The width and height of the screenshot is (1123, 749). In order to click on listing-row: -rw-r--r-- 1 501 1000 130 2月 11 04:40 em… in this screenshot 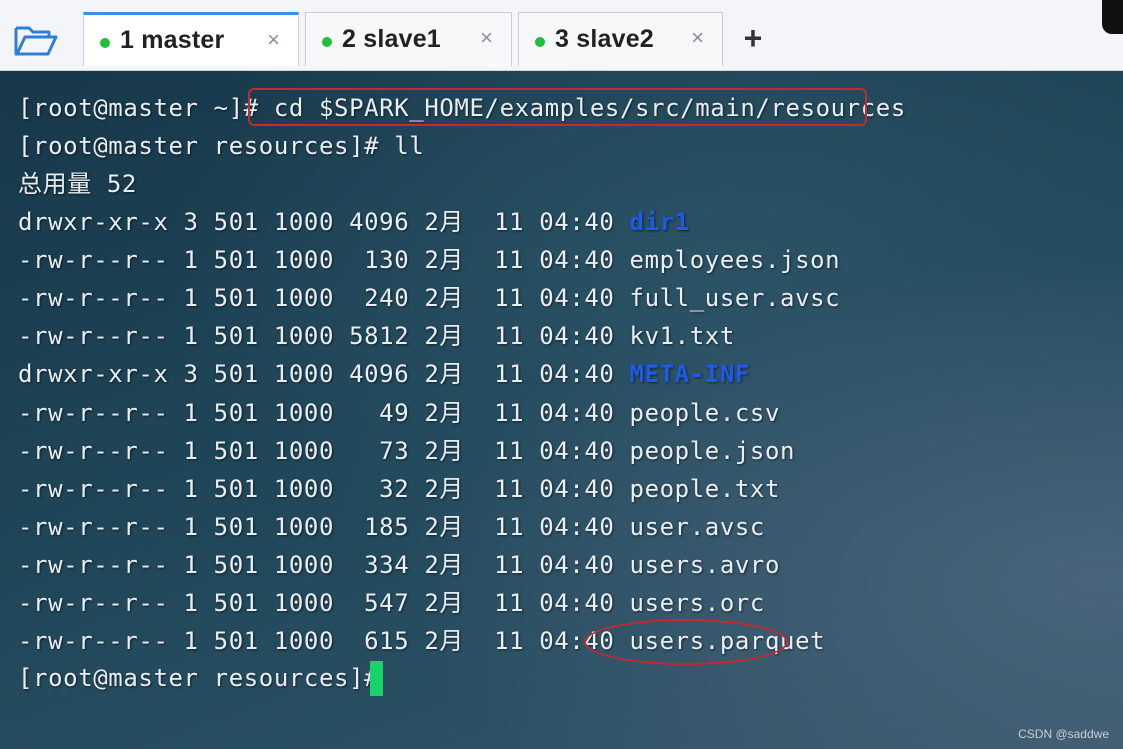, I will do `click(429, 260)`.